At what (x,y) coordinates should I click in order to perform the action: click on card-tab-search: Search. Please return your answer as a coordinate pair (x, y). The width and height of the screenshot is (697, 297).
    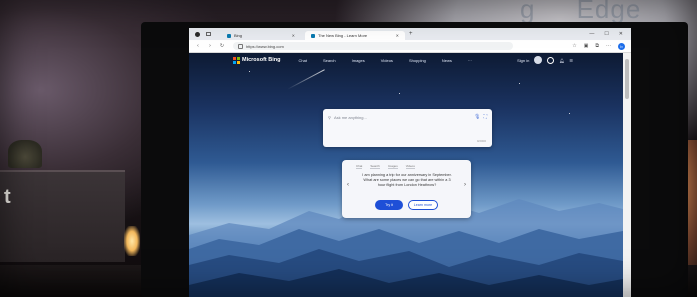
    Looking at the image, I should click on (375, 166).